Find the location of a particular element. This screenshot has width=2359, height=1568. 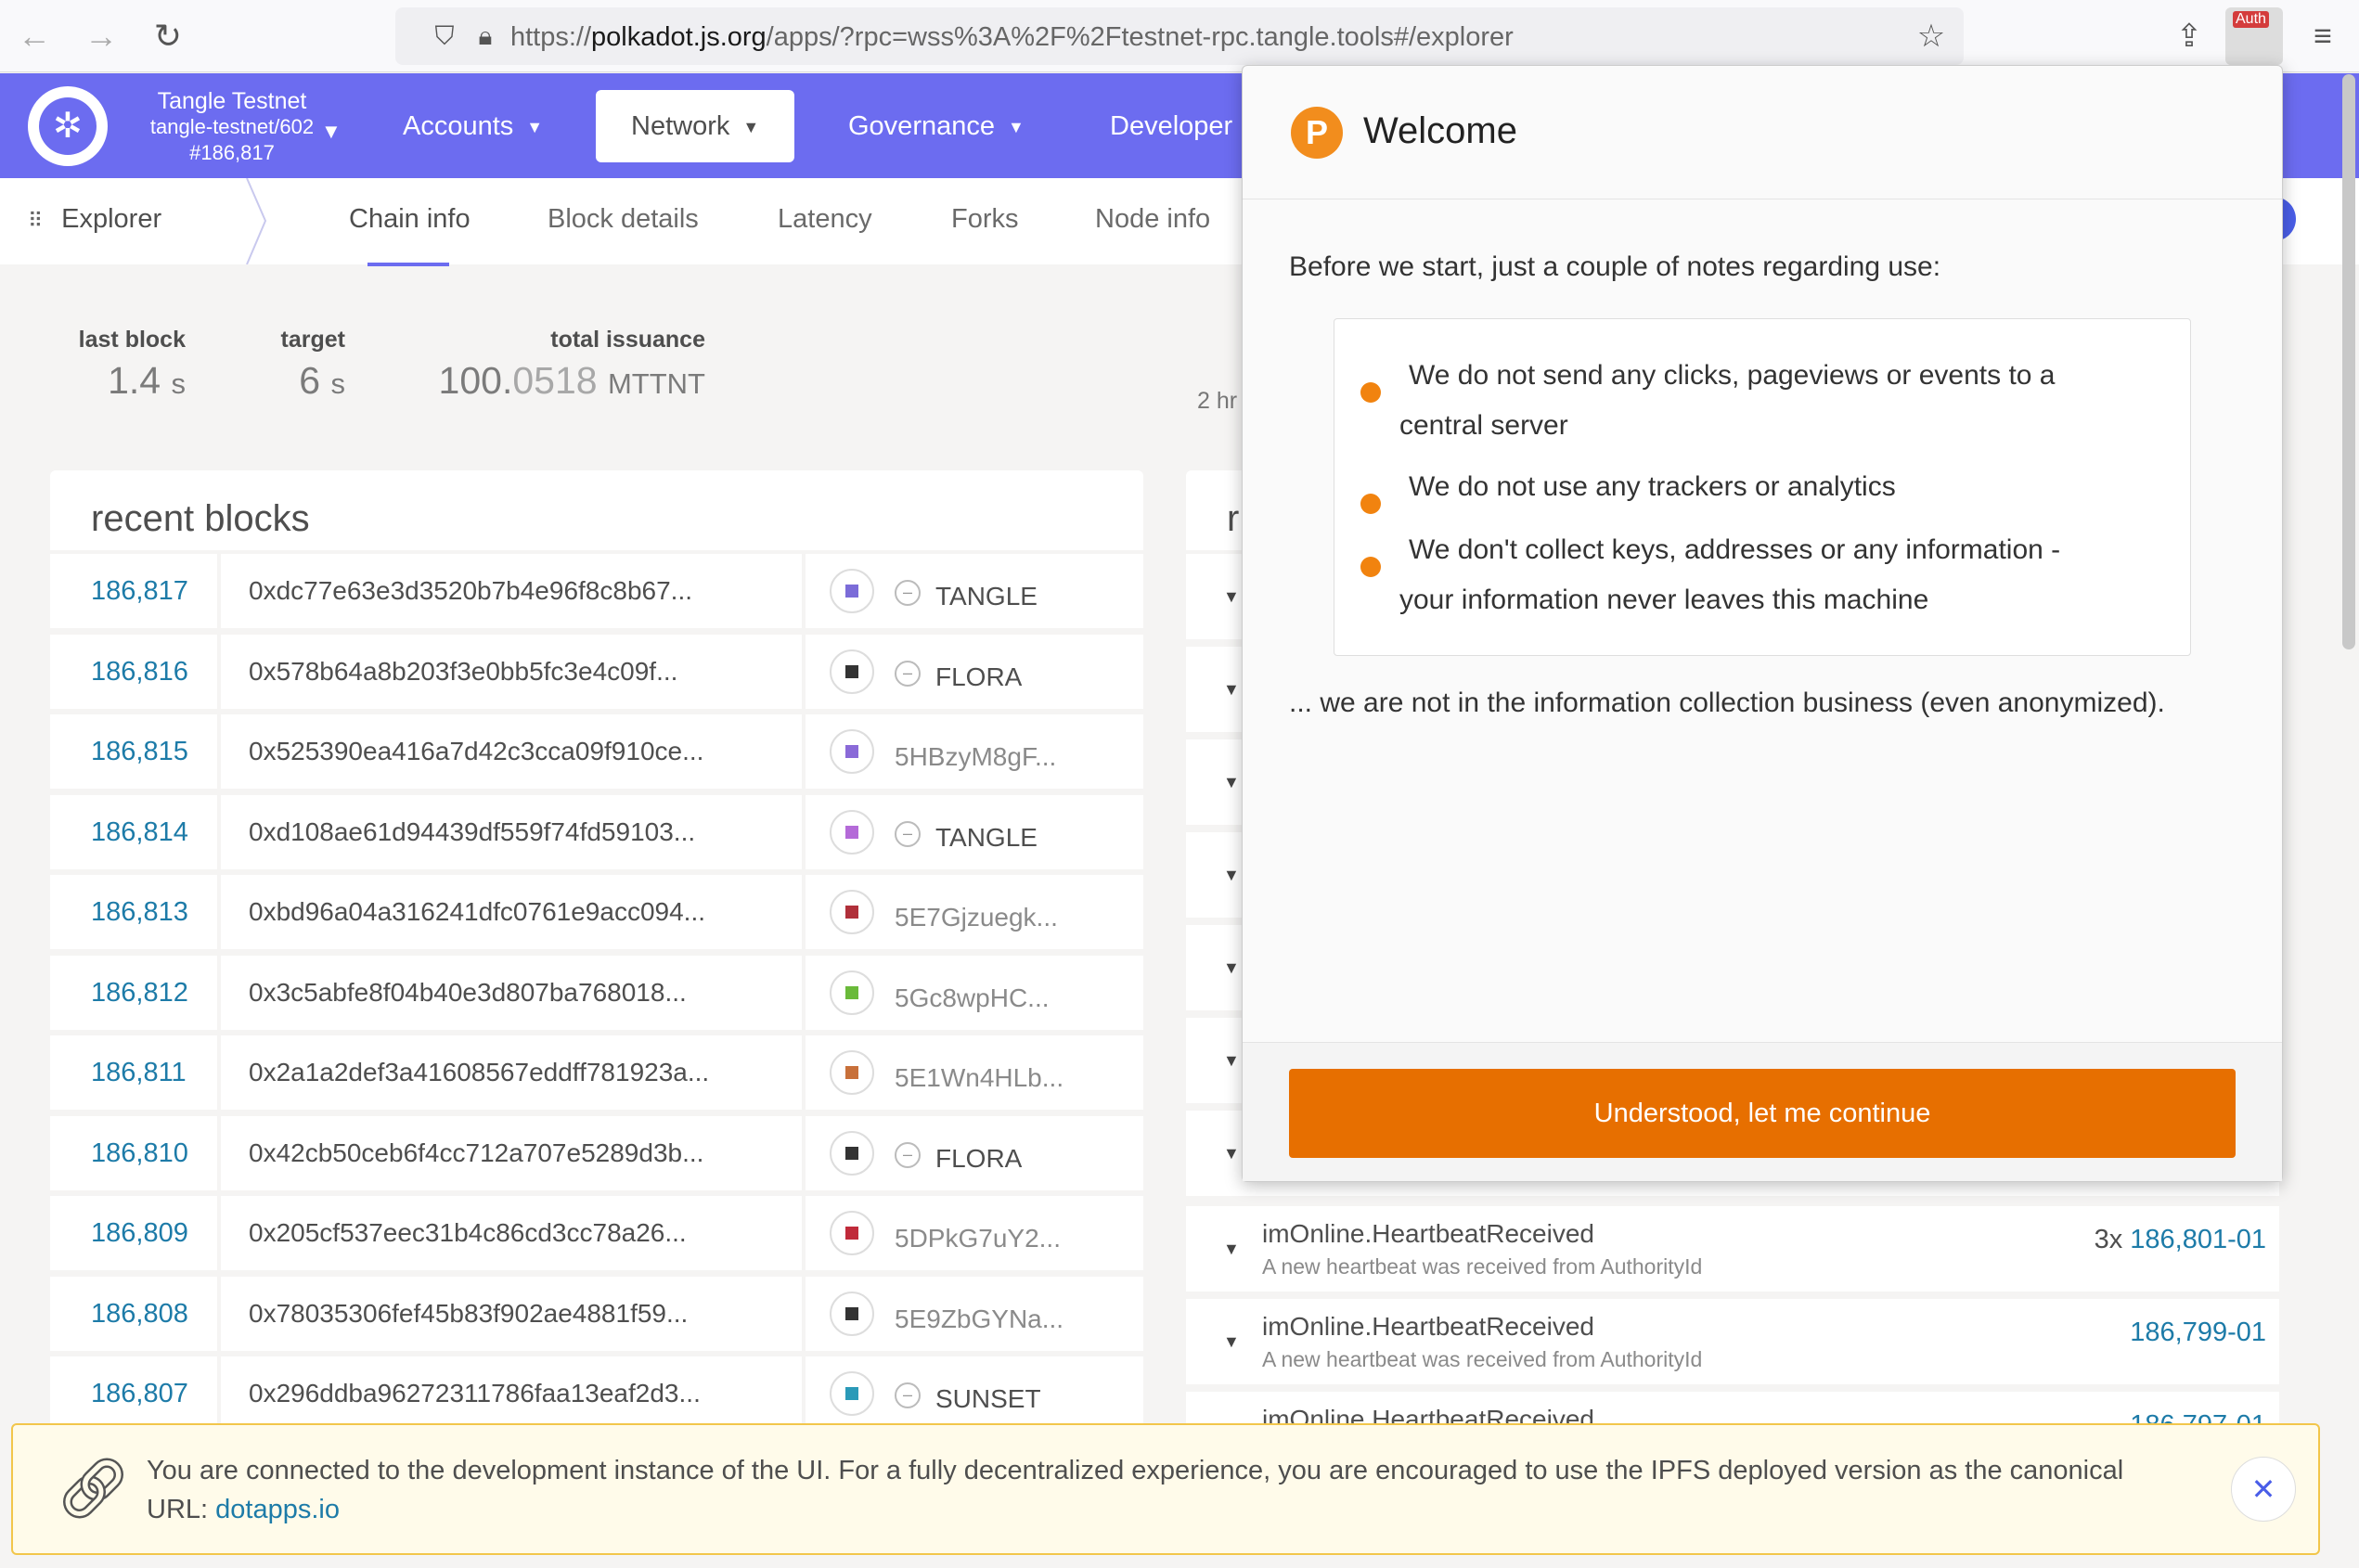

back-arrow-icon: ← is located at coordinates (34, 36).